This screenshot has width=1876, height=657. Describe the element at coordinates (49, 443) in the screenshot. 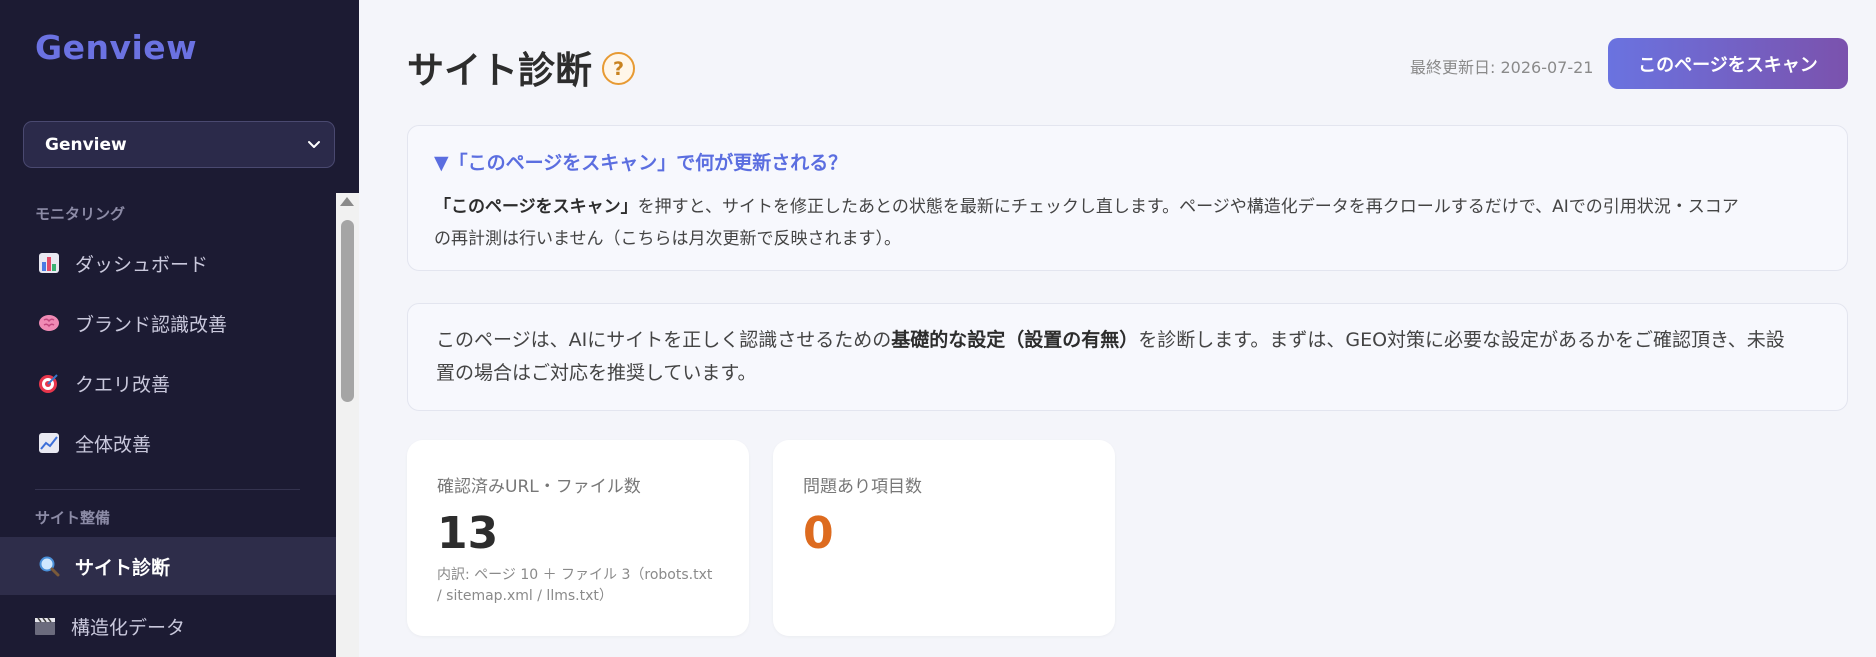

I see `trending-up-icon` at that location.